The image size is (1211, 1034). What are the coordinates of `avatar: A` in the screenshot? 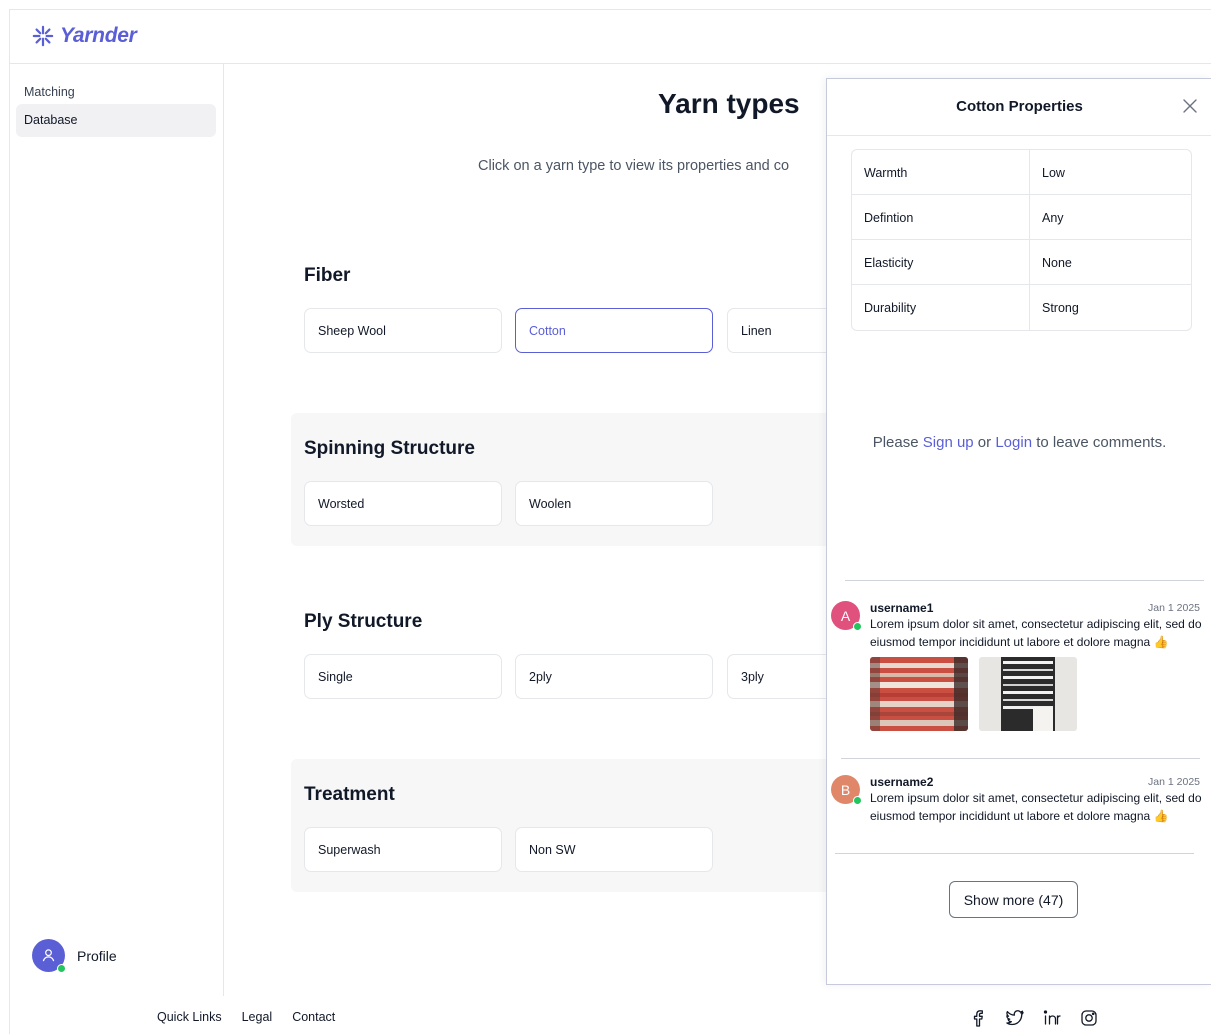 It's located at (846, 616).